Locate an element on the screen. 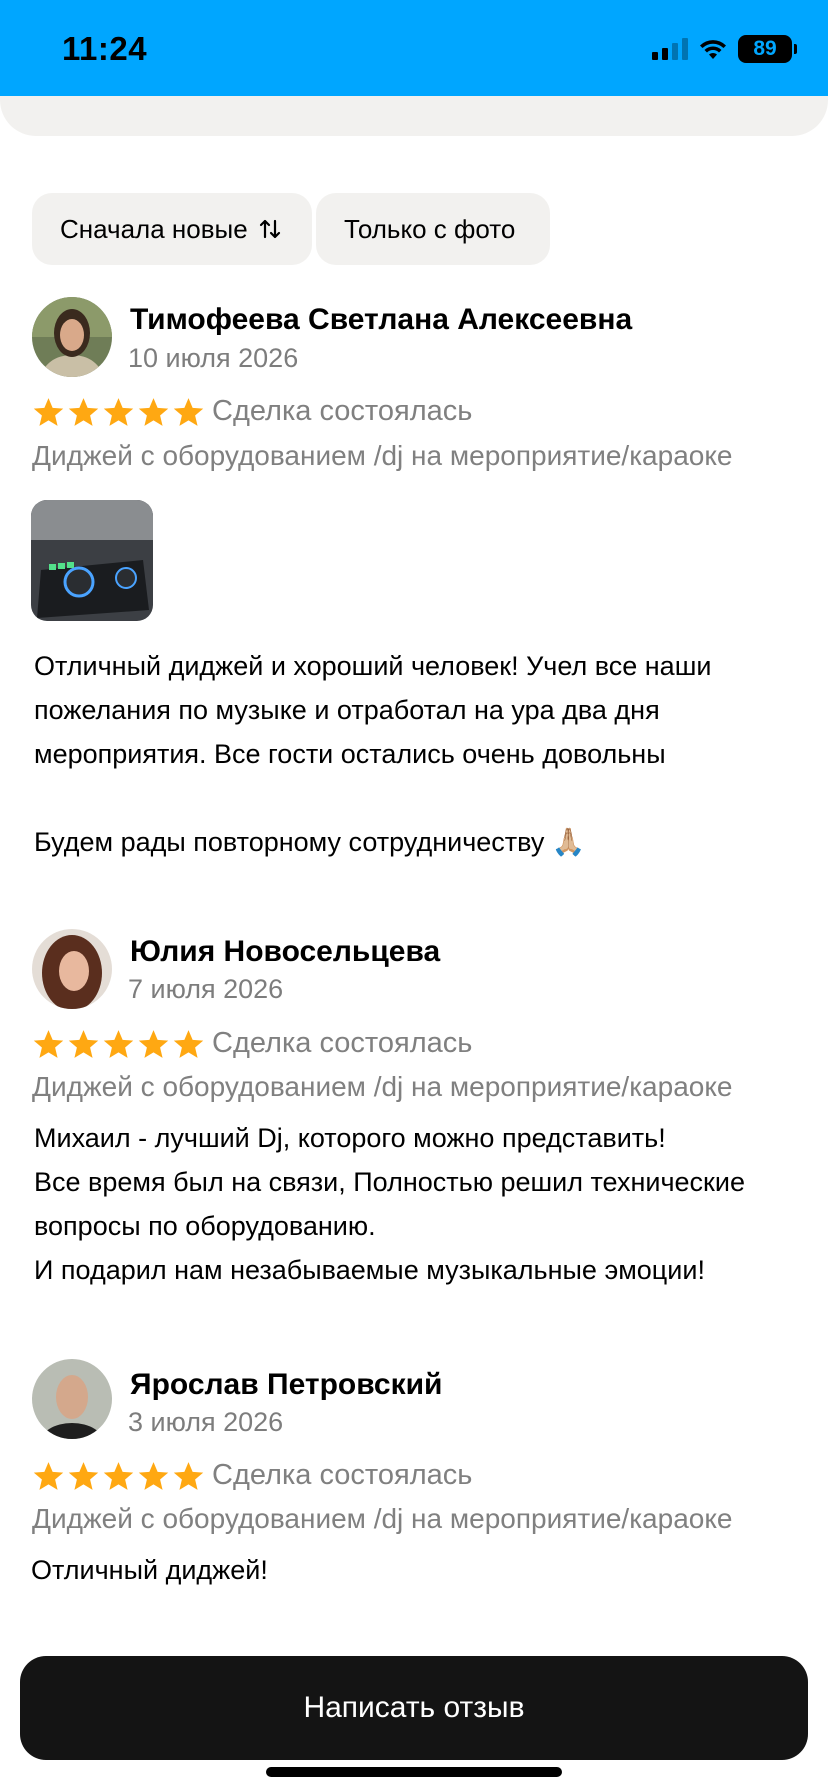 This screenshot has width=828, height=1792. photo-only-chip-label: Только с фото is located at coordinates (430, 228).